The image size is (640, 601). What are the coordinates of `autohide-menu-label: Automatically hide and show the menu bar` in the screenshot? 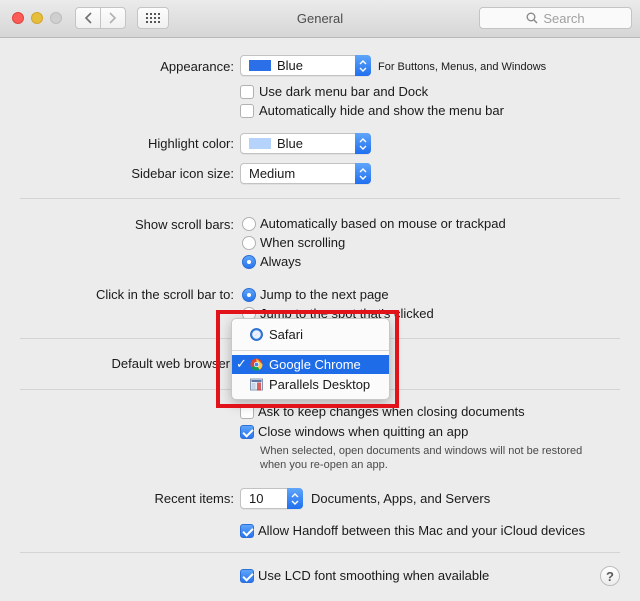 It's located at (381, 110).